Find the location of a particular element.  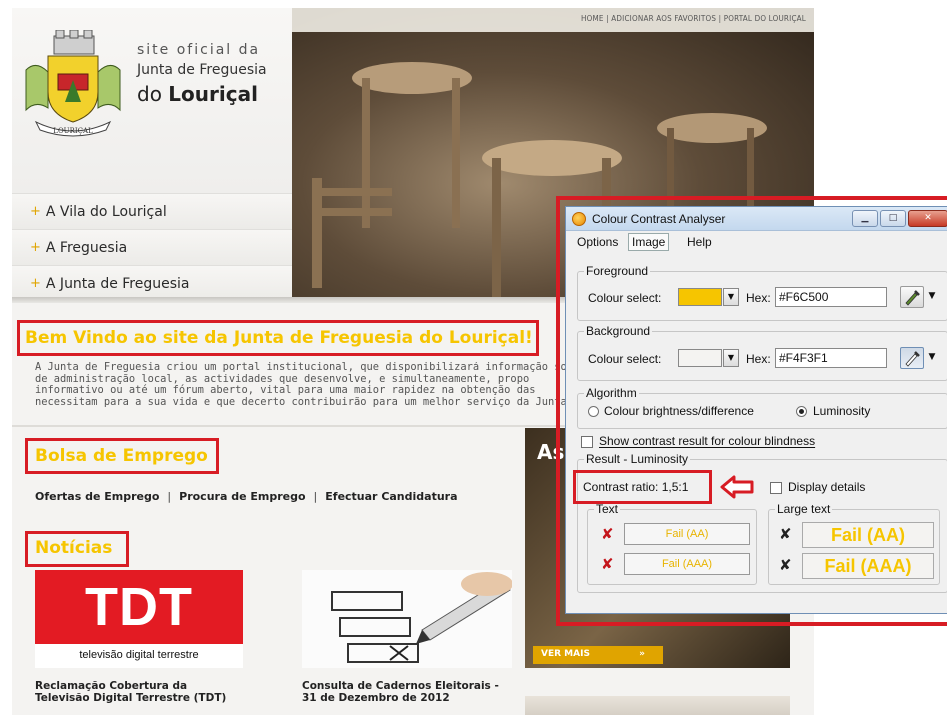

foreground-colour-swatch is located at coordinates (700, 297).